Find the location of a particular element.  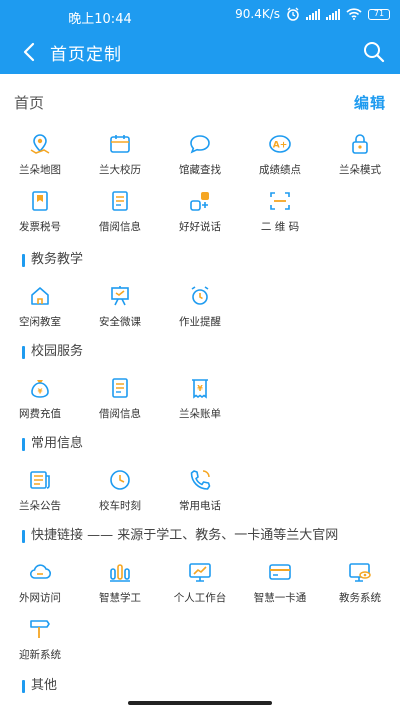

section-item-label: 借阅信息 is located at coordinates (120, 414).